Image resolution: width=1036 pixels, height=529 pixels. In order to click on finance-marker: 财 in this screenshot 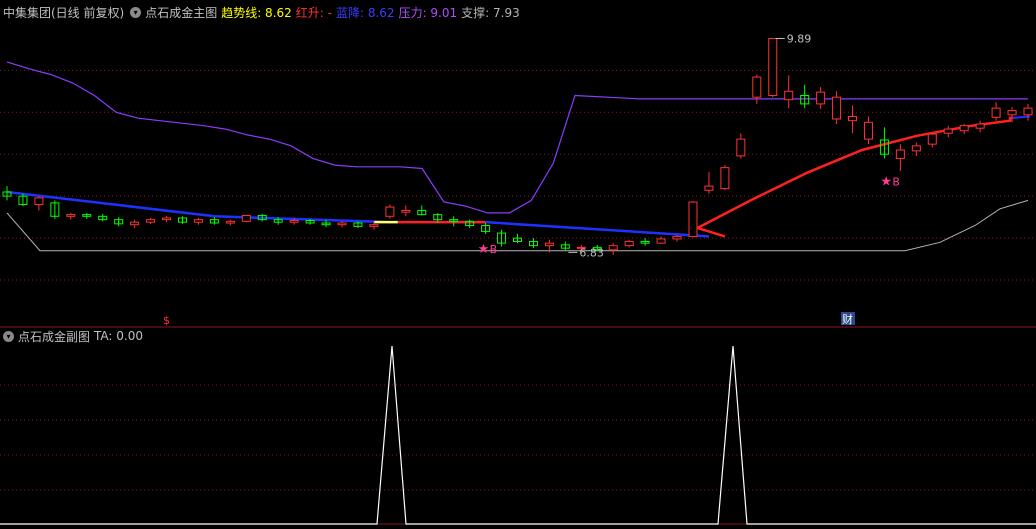, I will do `click(847, 319)`.